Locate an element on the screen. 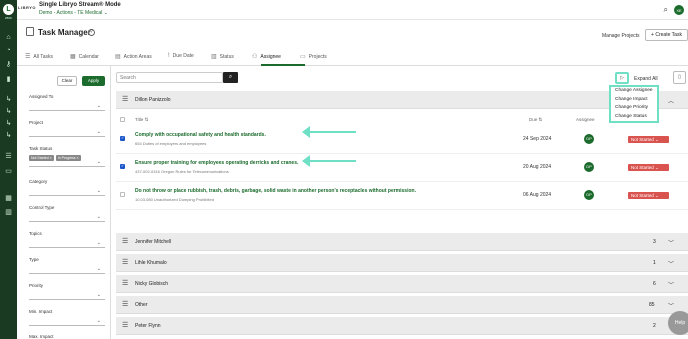  user-avatar: XE is located at coordinates (679, 10).